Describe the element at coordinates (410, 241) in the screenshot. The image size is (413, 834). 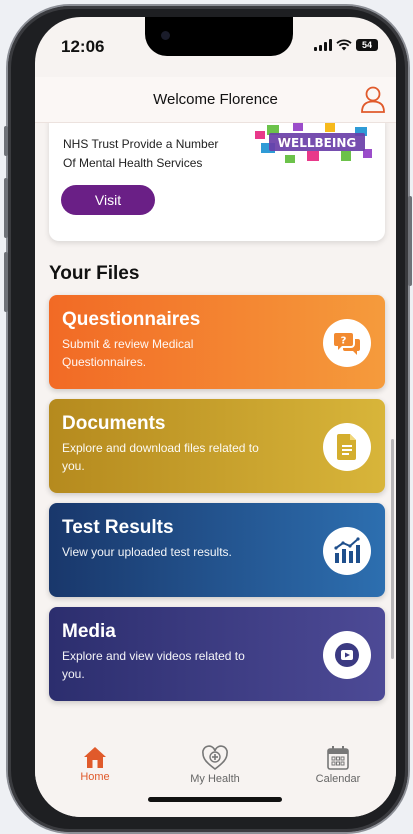
I see `power-button` at that location.